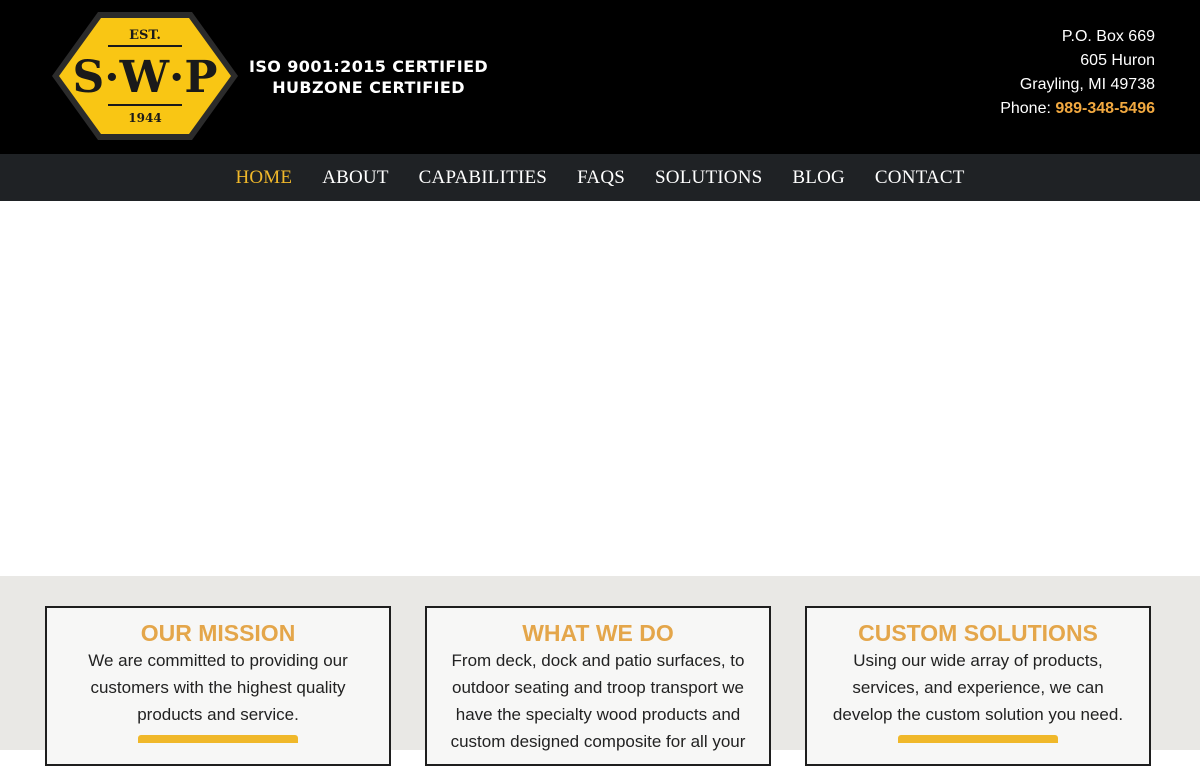 Image resolution: width=1200 pixels, height=766 pixels. Describe the element at coordinates (355, 178) in the screenshot. I see `nav-about: ABOUT` at that location.